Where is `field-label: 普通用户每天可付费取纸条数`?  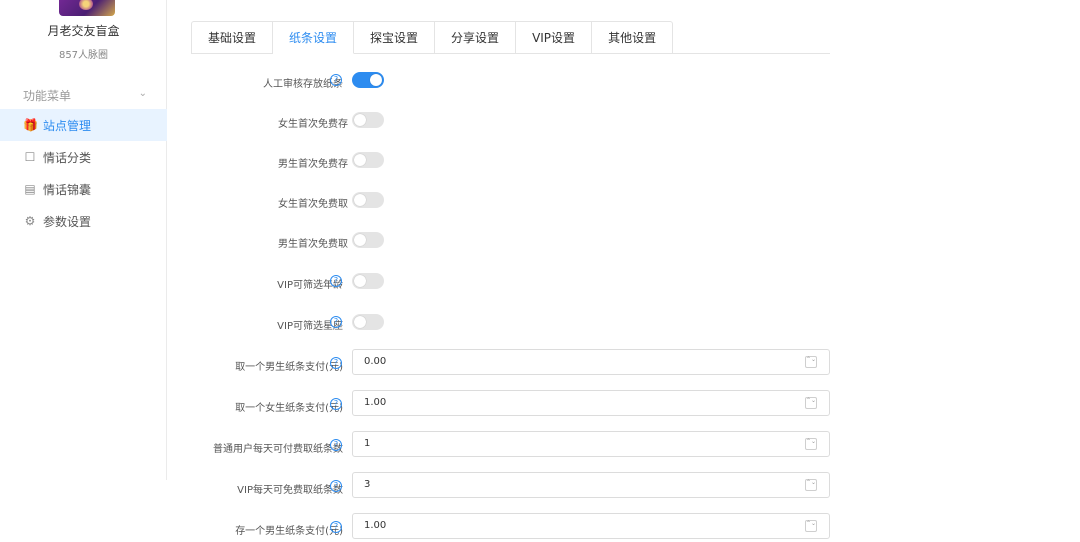 field-label: 普通用户每天可付费取纸条数 is located at coordinates (278, 449).